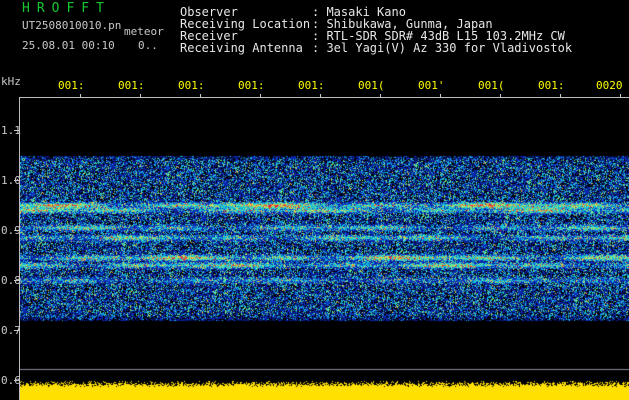 This screenshot has width=629, height=400. I want to click on antenna-value: : 3el Yagi(V) Az 330 for Vladivostok, so click(442, 48).